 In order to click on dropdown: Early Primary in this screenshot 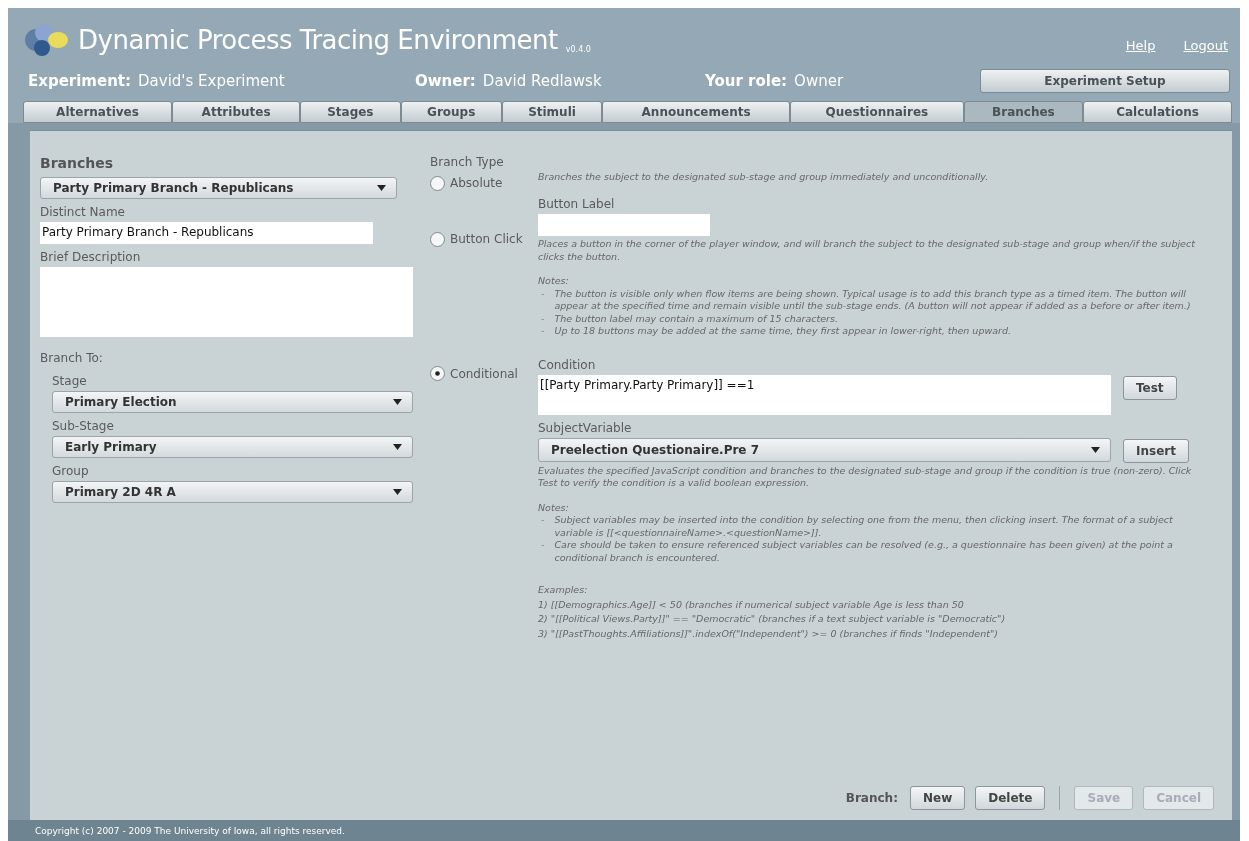, I will do `click(232, 447)`.